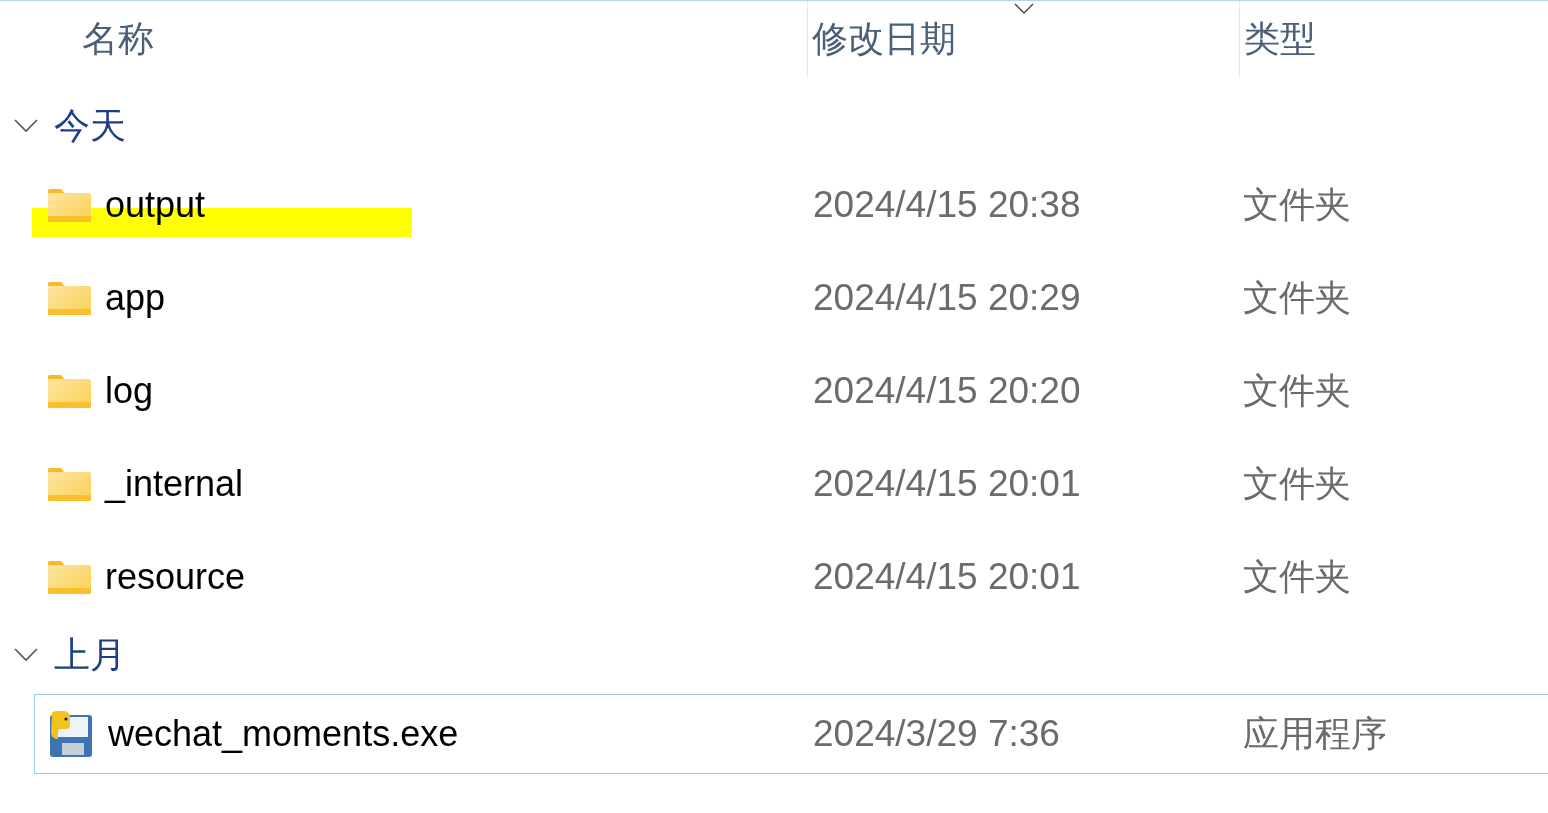  Describe the element at coordinates (936, 734) in the screenshot. I see `modified-date: 2024/3/29 7:36` at that location.